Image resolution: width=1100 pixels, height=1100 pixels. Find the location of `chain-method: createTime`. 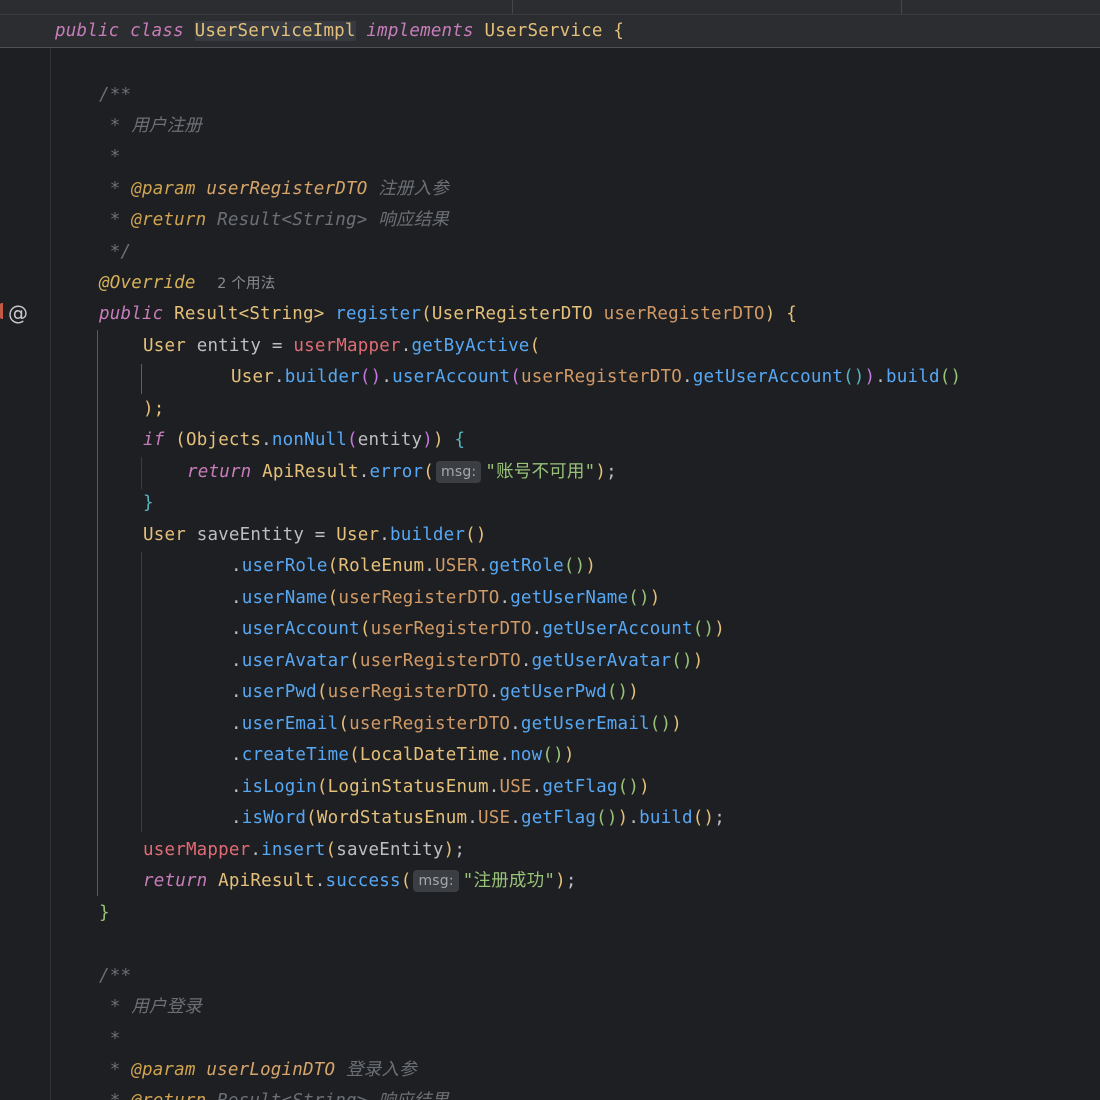

chain-method: createTime is located at coordinates (295, 755).